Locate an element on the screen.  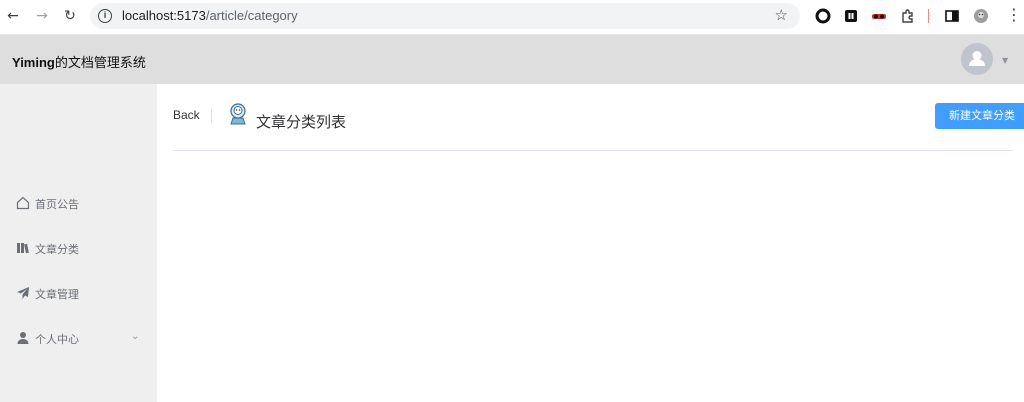
url-text: localhost:5173/article/category is located at coordinates (210, 15).